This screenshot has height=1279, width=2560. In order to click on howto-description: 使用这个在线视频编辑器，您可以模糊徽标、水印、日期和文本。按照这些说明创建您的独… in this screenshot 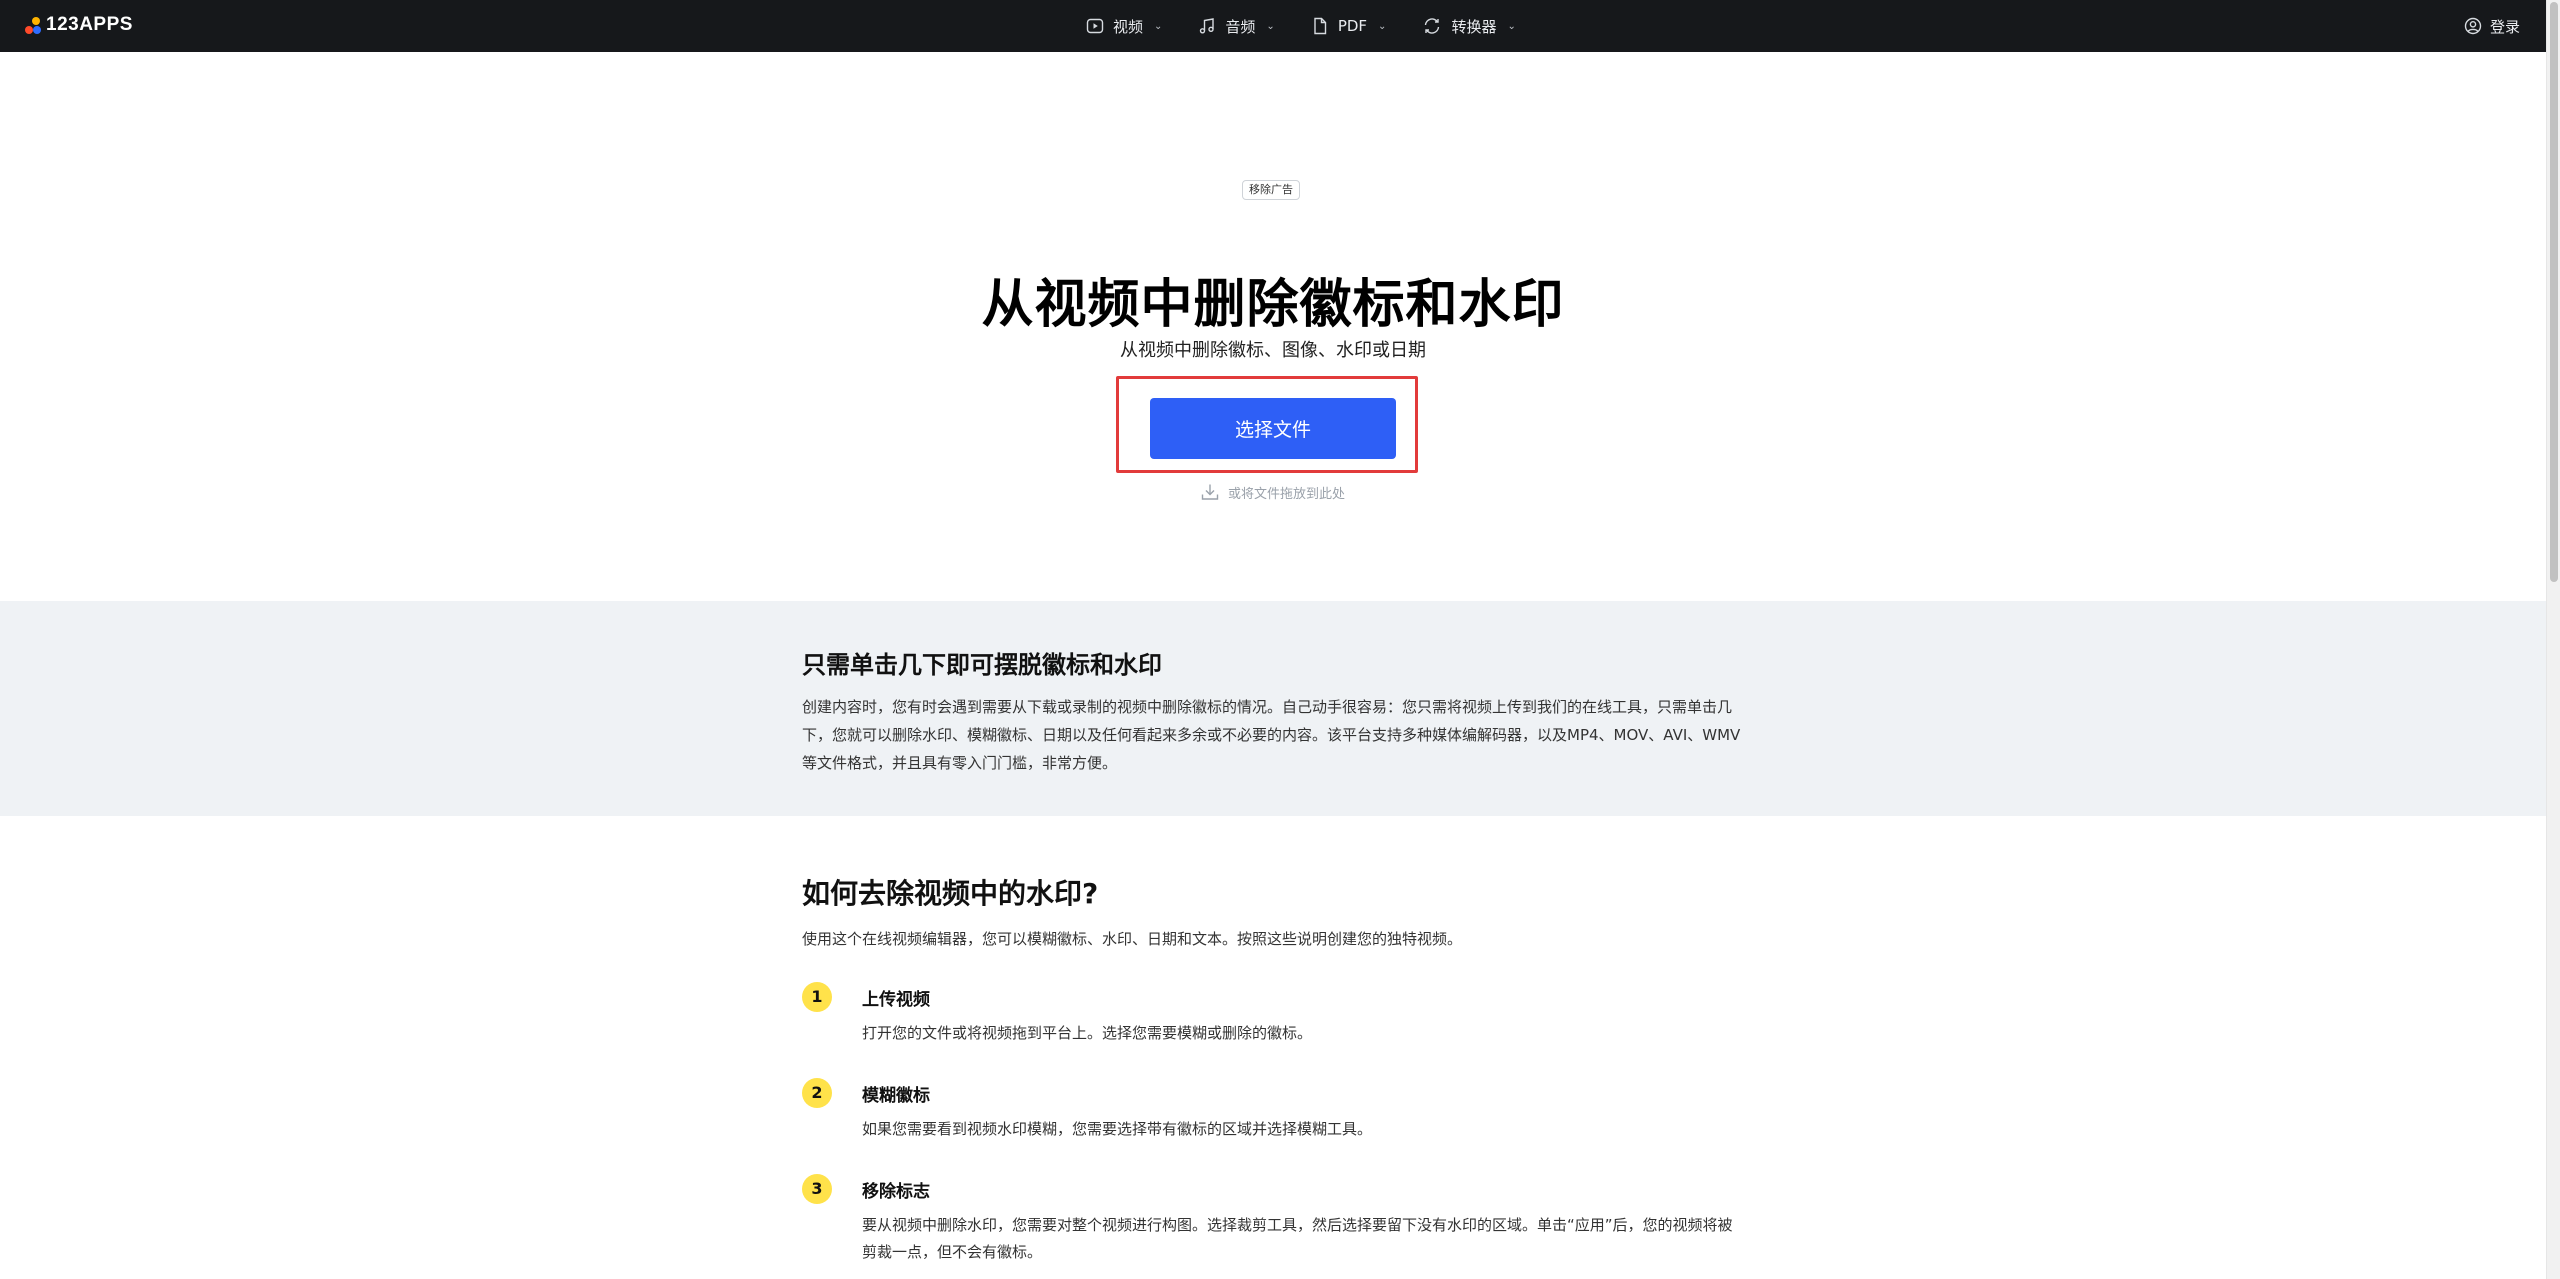, I will do `click(1132, 939)`.